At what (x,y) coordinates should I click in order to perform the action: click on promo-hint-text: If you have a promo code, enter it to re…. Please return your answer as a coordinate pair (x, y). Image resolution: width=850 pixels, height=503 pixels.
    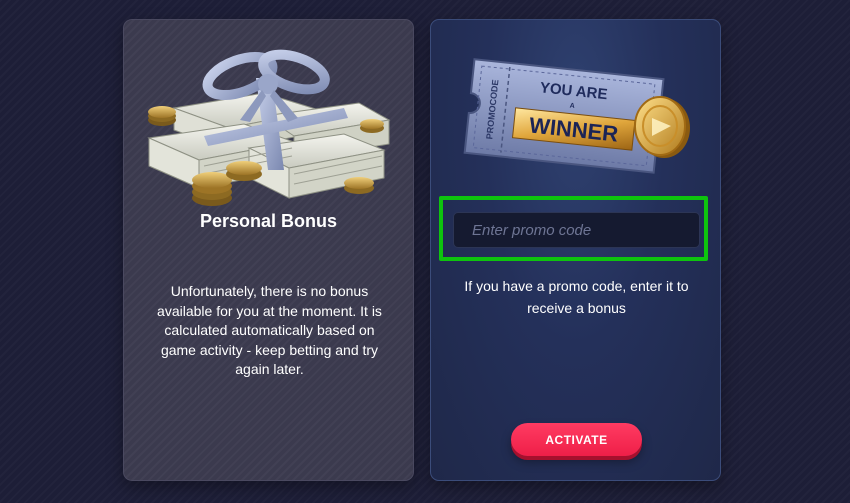
    Looking at the image, I should click on (576, 297).